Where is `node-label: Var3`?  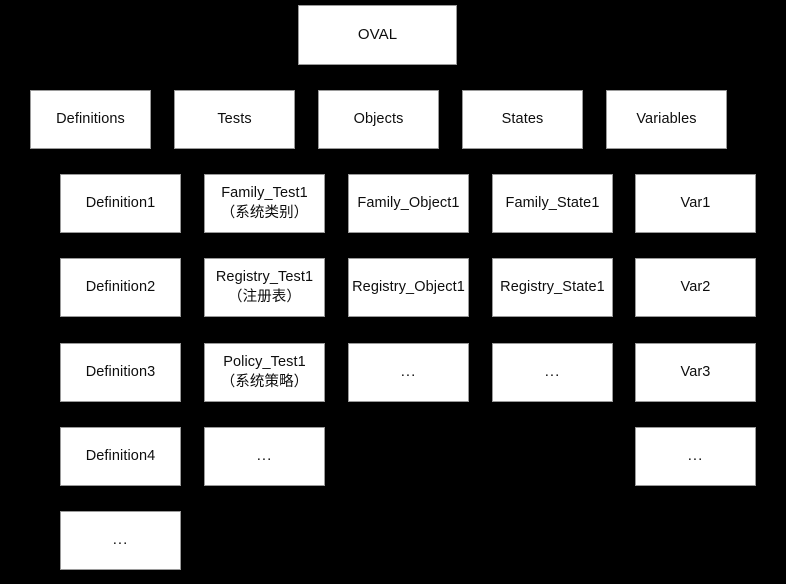 node-label: Var3 is located at coordinates (695, 371).